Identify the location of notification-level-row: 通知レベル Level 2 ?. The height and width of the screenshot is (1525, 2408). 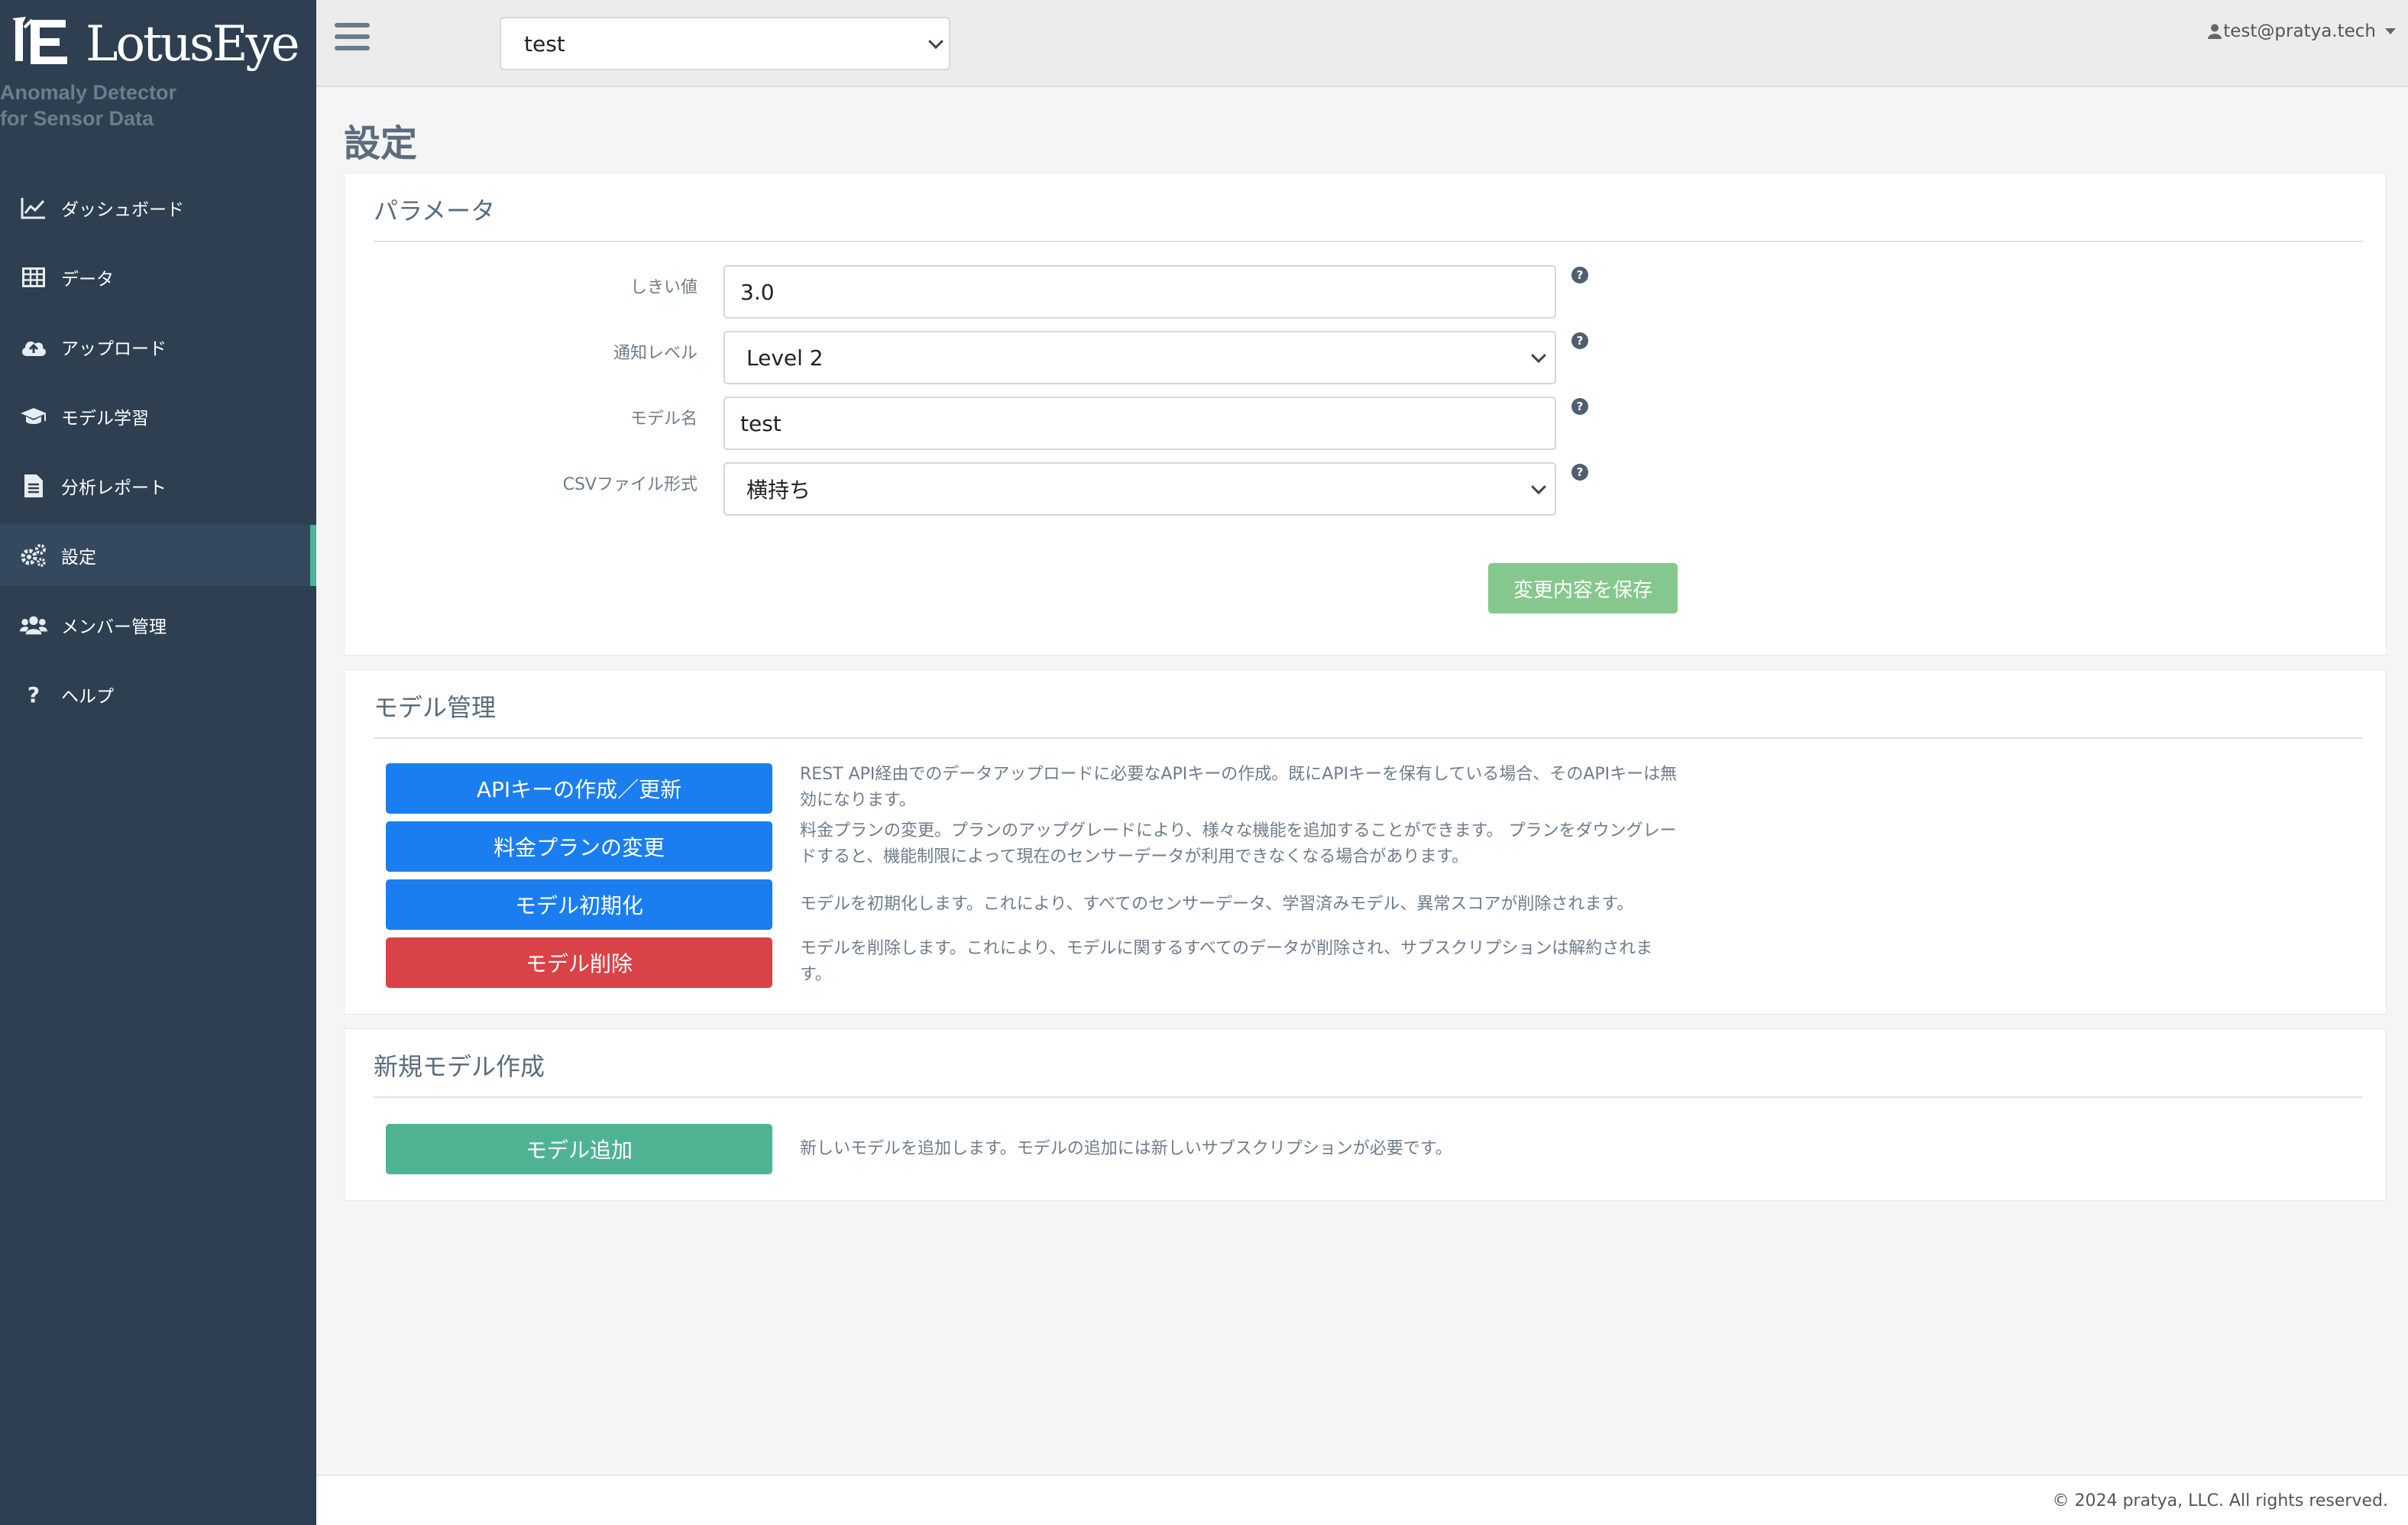
(1185, 357).